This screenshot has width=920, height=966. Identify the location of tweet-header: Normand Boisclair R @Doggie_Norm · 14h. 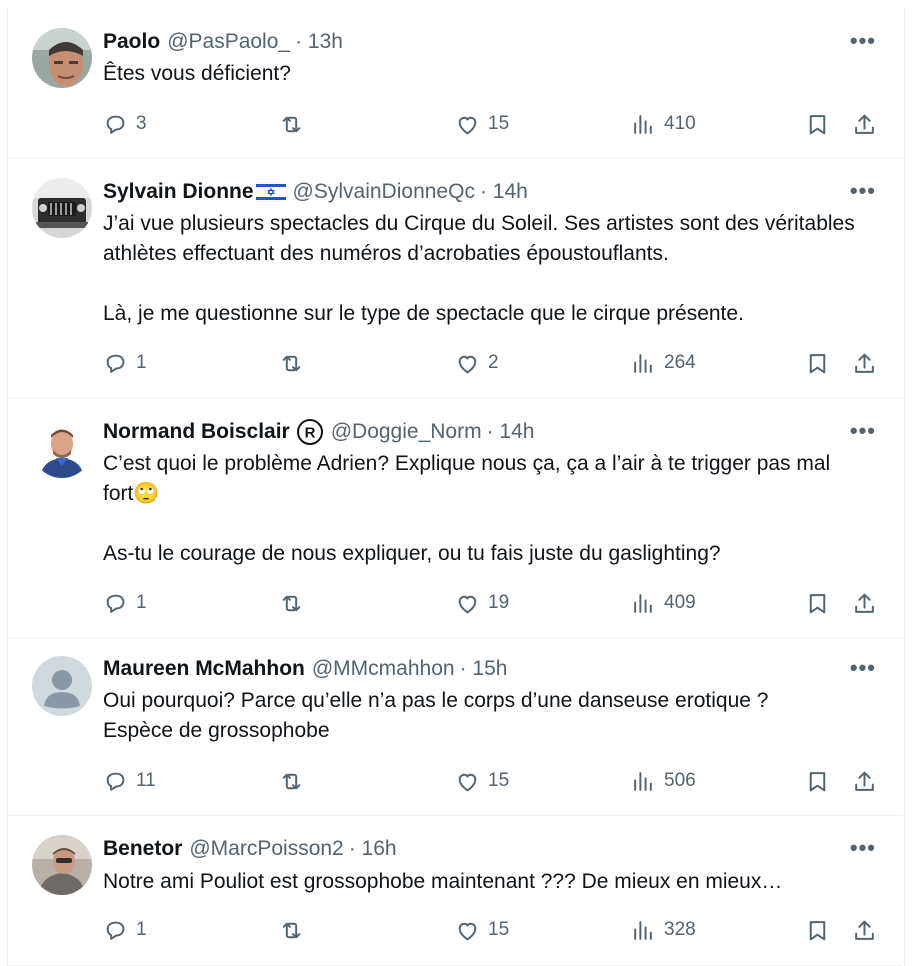
(318, 432).